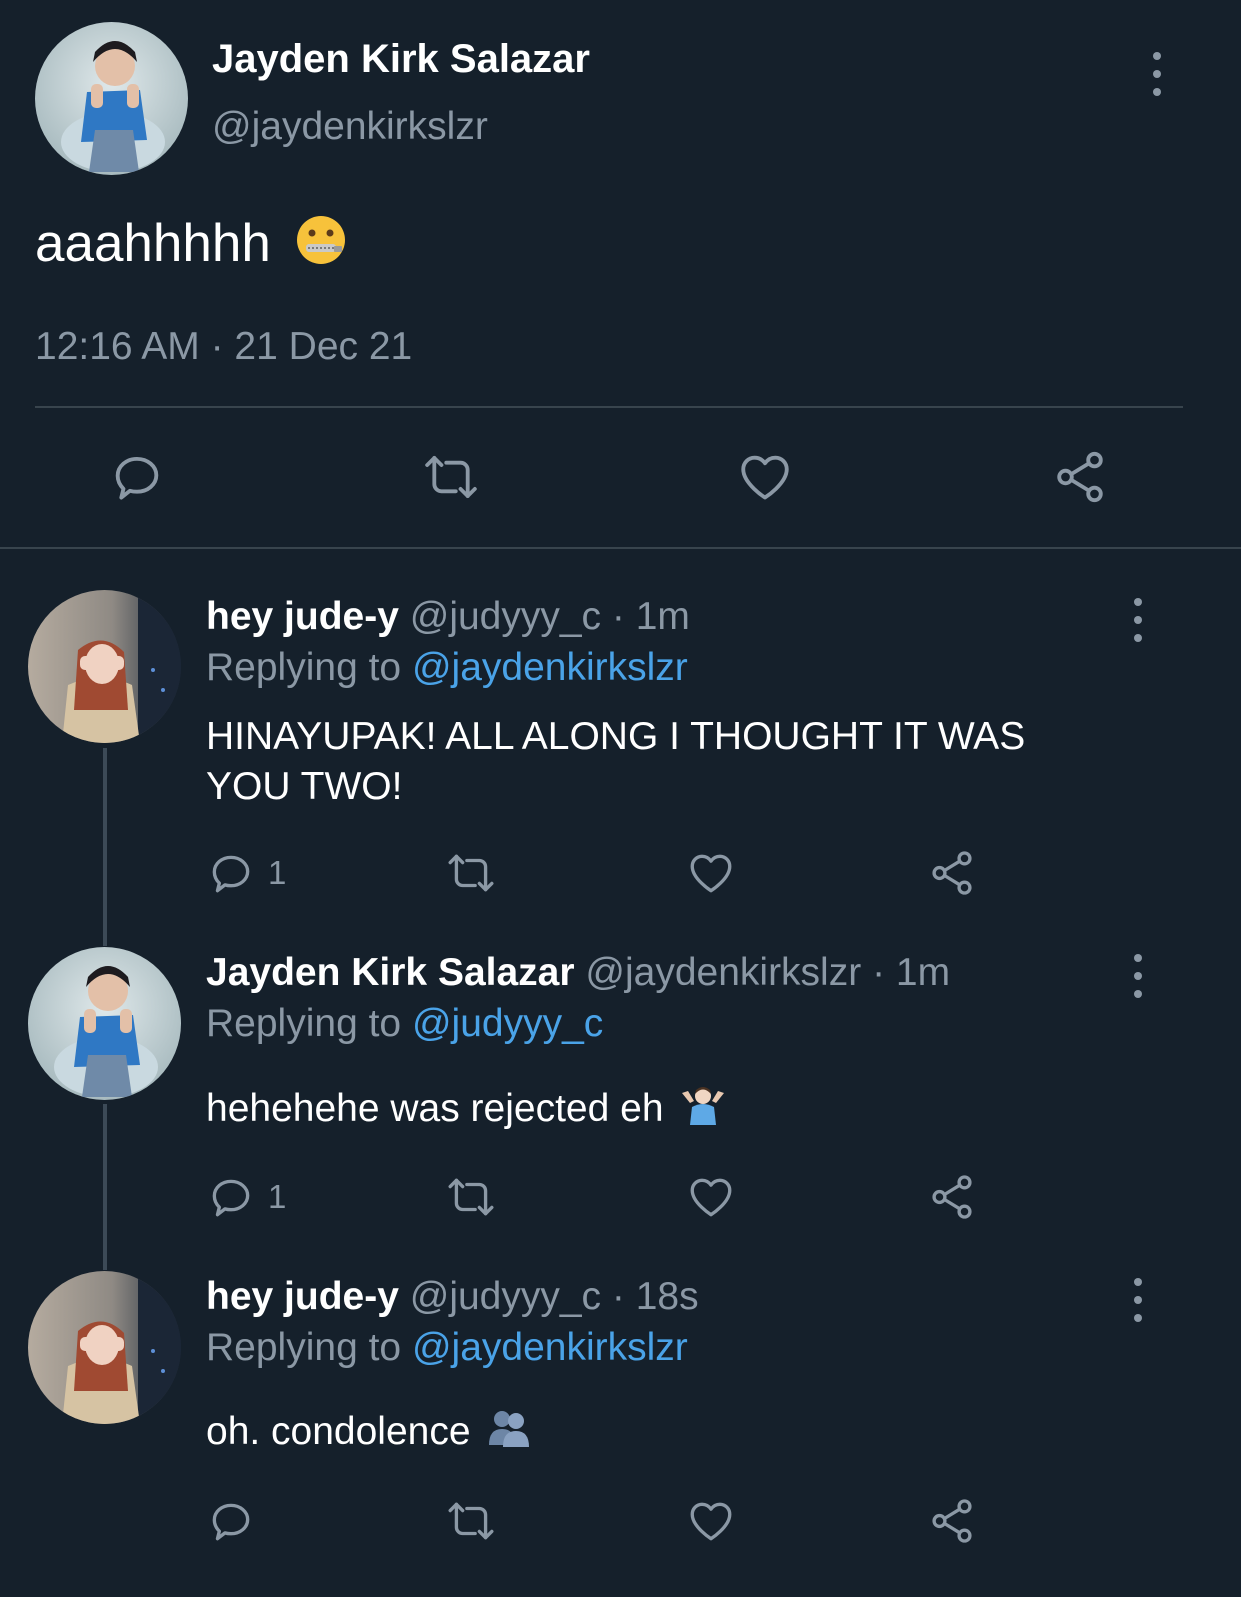 The width and height of the screenshot is (1241, 1597). What do you see at coordinates (578, 973) in the screenshot?
I see `reply-header: Jayden Kirk Salazar @jaydenkirkslzr · 1m` at bounding box center [578, 973].